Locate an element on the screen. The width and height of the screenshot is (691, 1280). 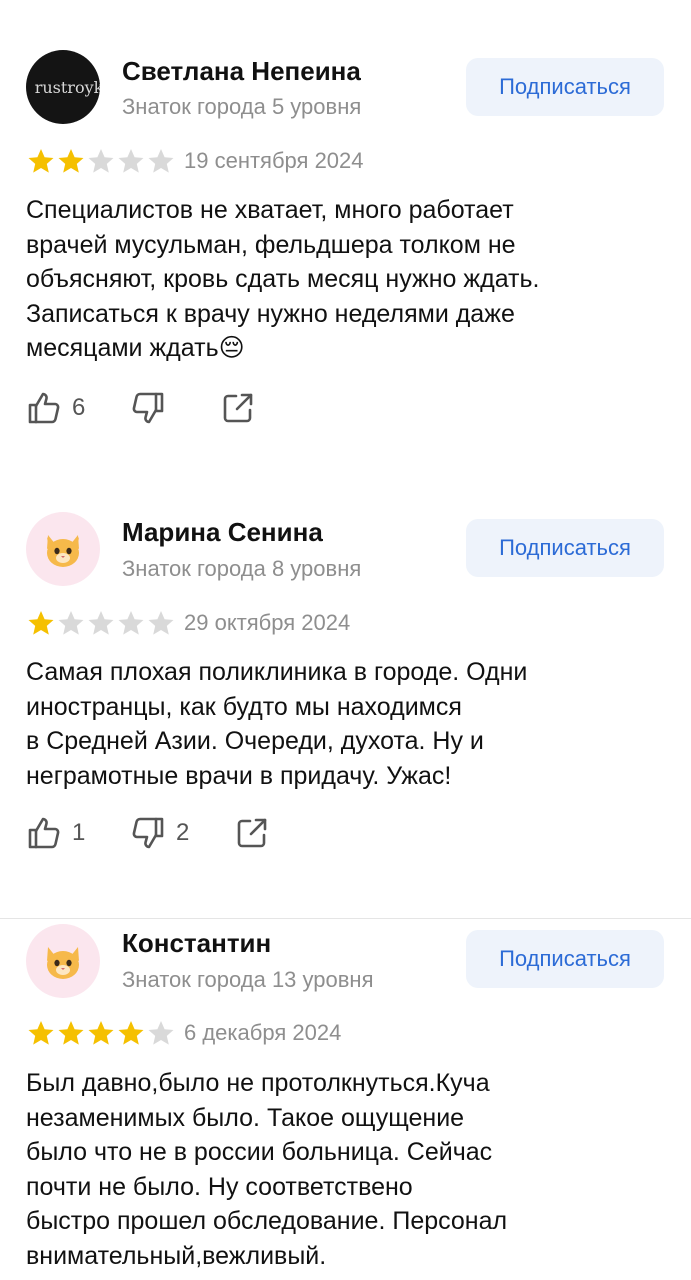
review-date: 19 сентября 2024 is located at coordinates (274, 160).